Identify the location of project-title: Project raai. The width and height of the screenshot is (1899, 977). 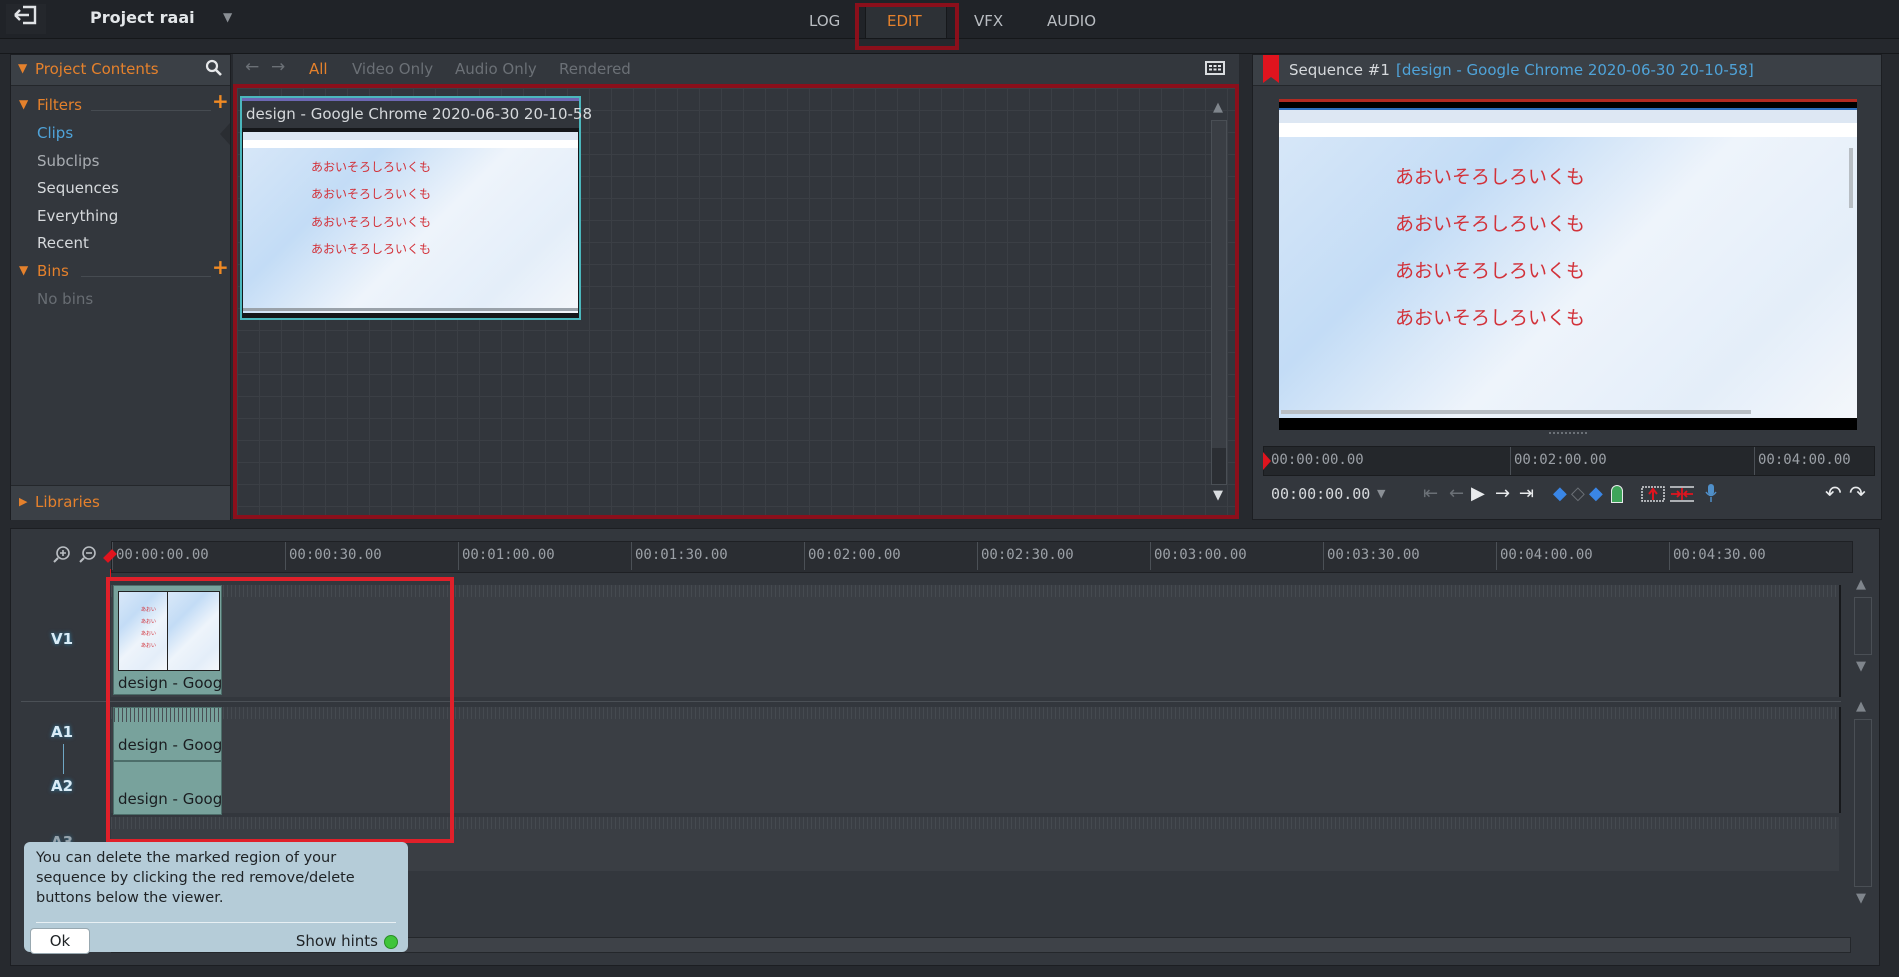
(142, 17).